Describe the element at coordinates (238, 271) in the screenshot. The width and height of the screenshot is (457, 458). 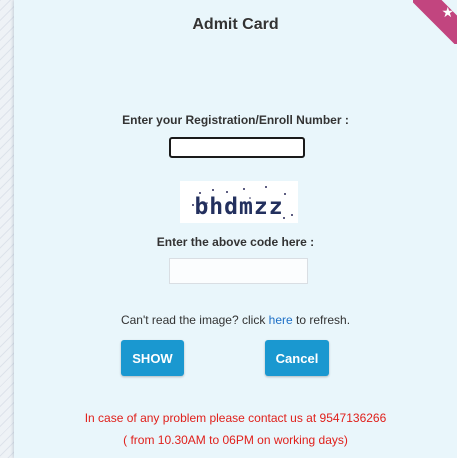
I see `captcha-input` at that location.